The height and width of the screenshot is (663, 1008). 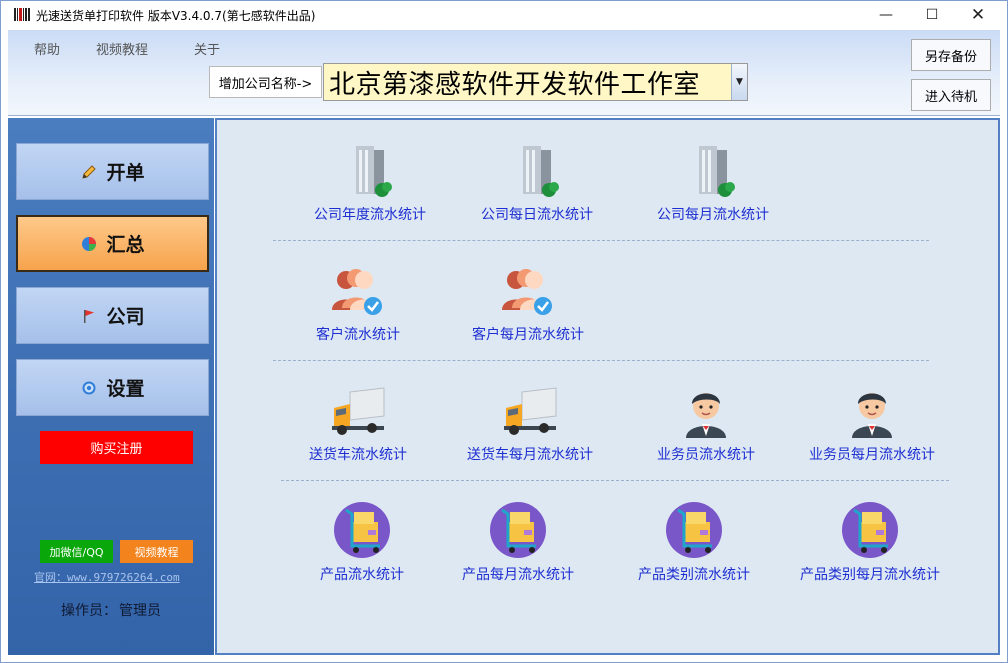 What do you see at coordinates (358, 335) in the screenshot?
I see `tile-label: 客户流水统计` at bounding box center [358, 335].